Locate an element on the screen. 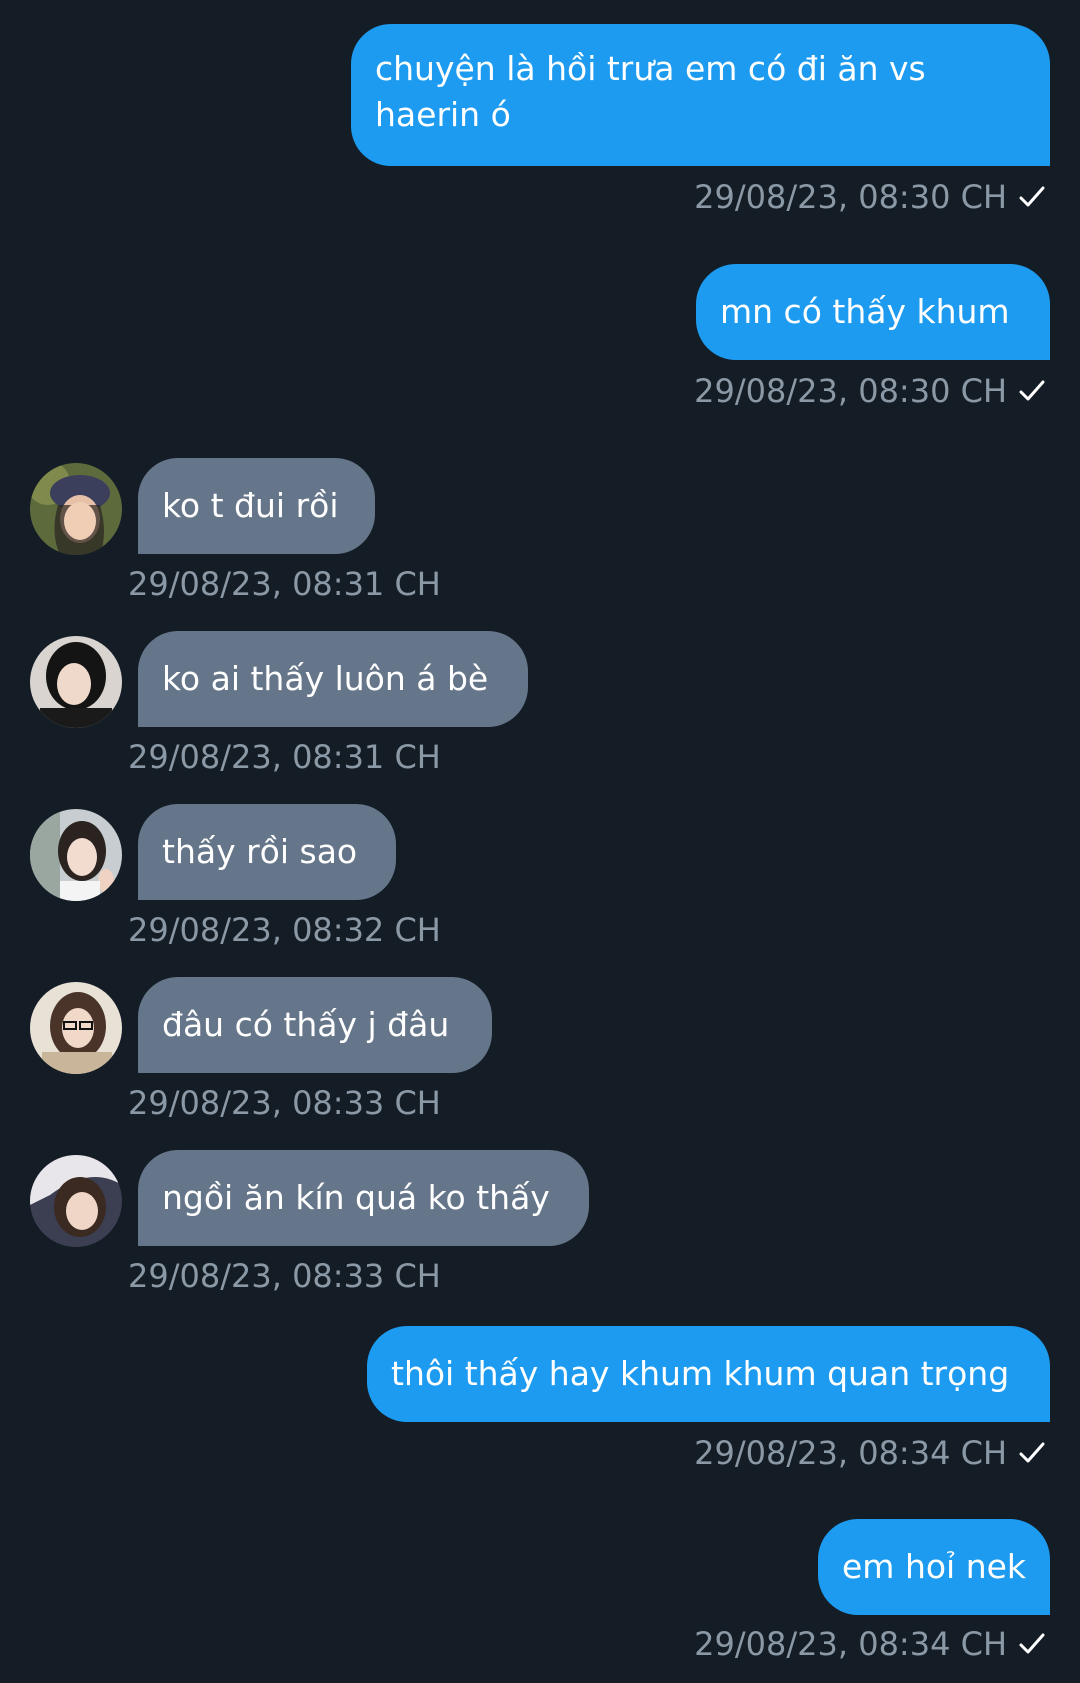 The image size is (1080, 1683). timestamp-text: 29/08/23, 08:32 CH is located at coordinates (284, 930).